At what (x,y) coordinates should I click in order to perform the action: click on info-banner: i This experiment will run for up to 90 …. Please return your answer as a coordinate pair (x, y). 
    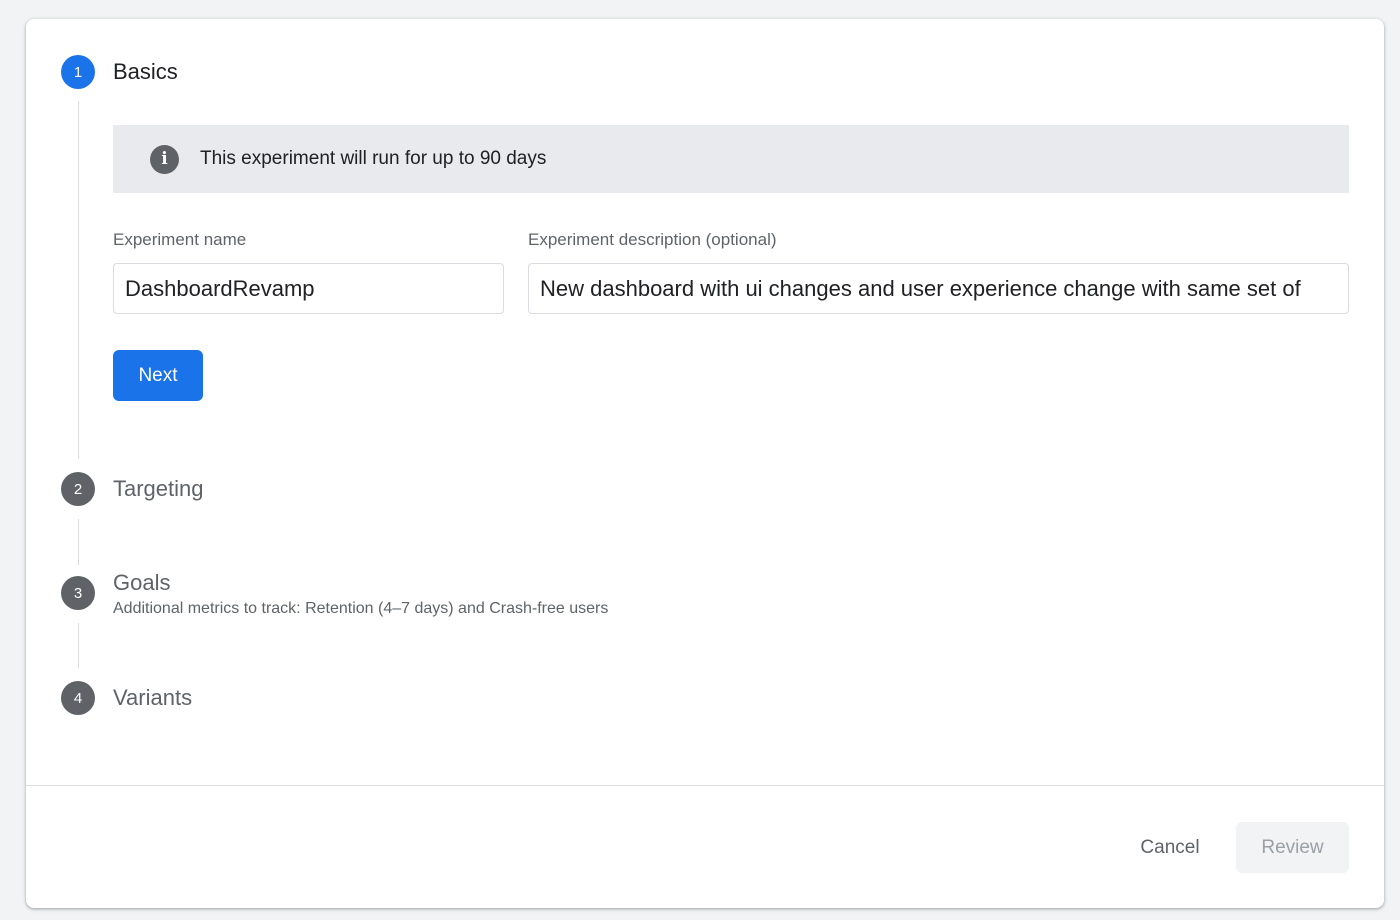
    Looking at the image, I should click on (731, 159).